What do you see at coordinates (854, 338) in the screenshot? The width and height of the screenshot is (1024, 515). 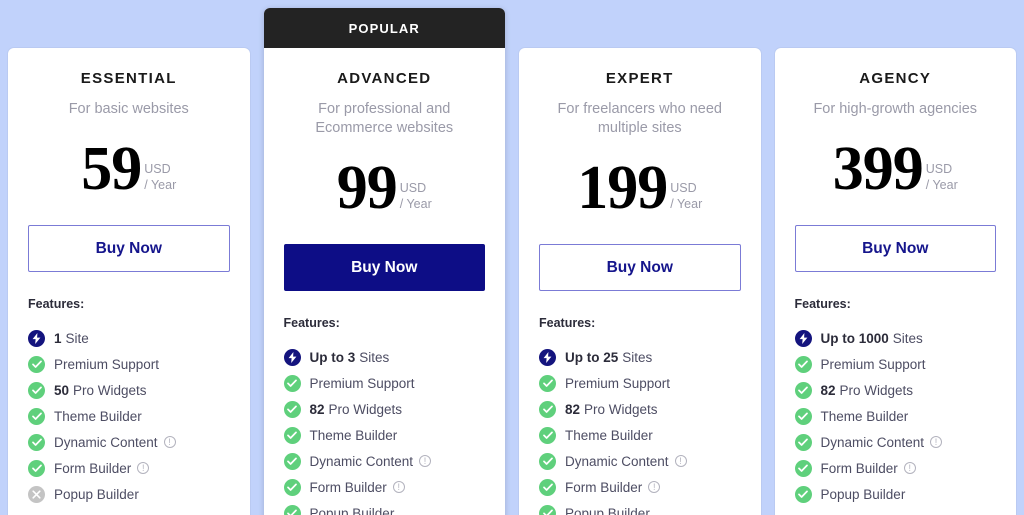 I see `feature-value: Up to 1000` at bounding box center [854, 338].